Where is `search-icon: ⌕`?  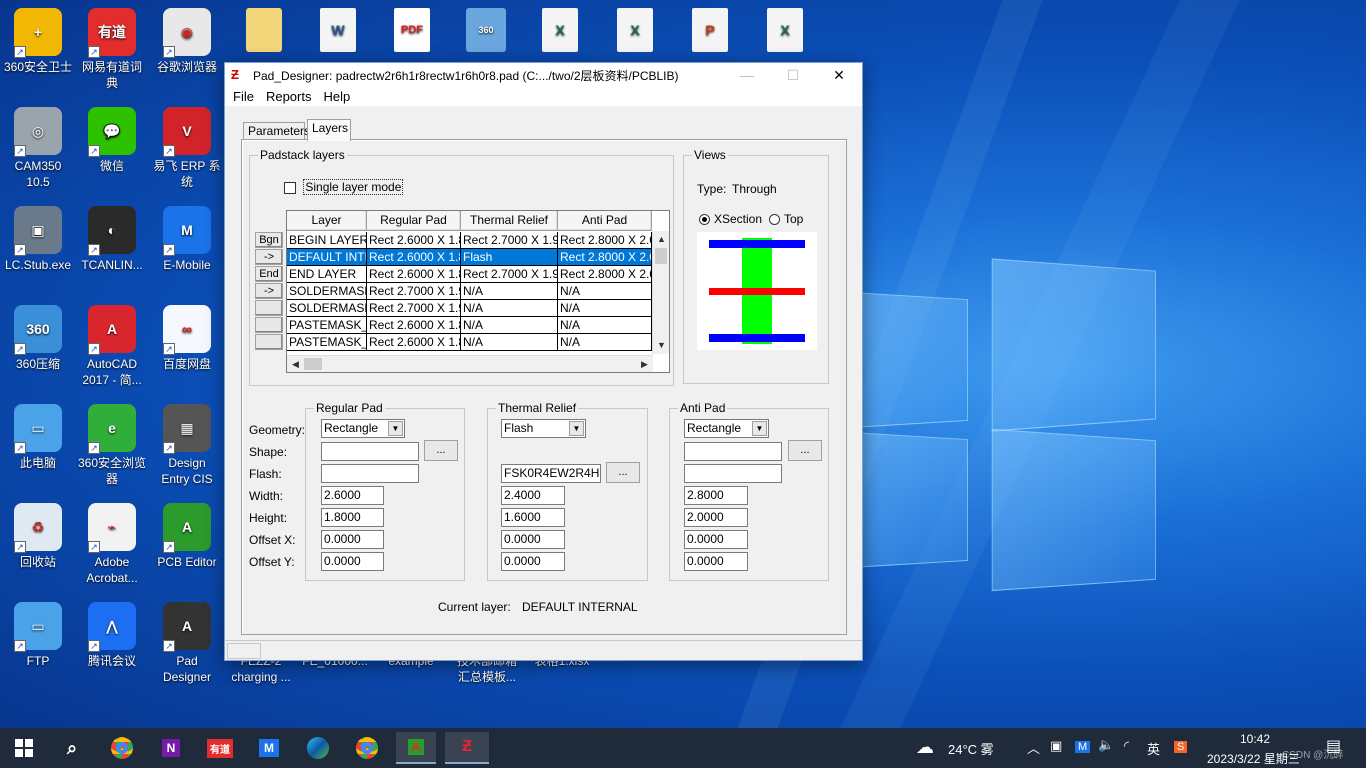
search-icon: ⌕ is located at coordinates (72, 748).